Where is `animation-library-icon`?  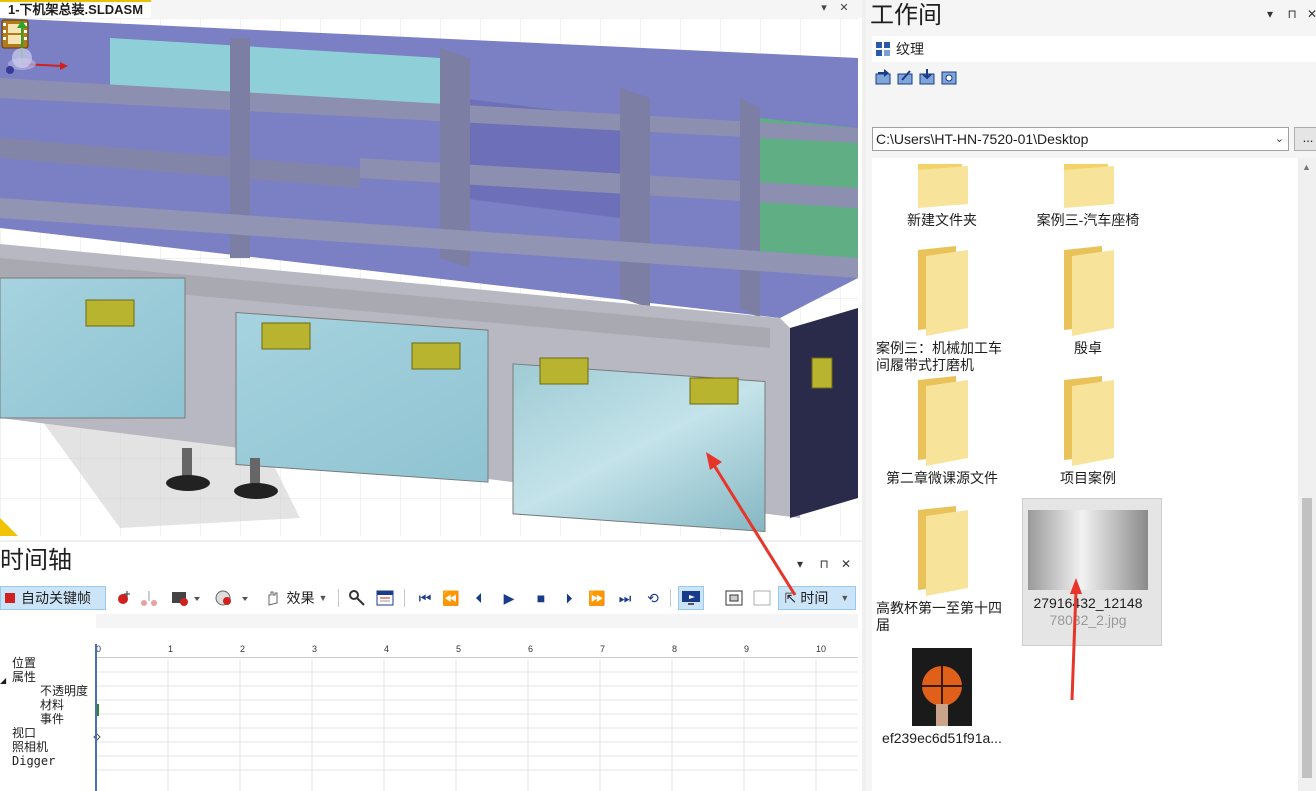
animation-library-icon is located at coordinates (385, 598).